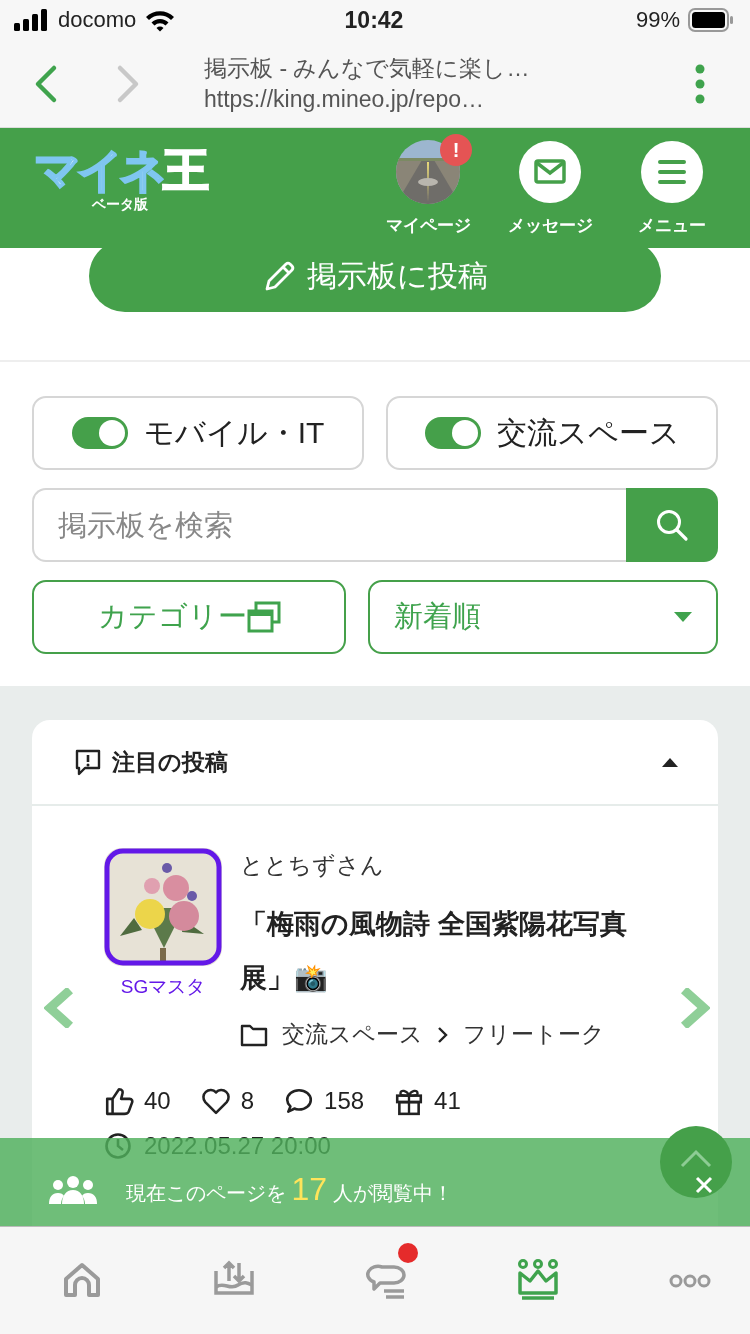 The image size is (750, 1334). I want to click on viewer-count-text: 現在このページを 17 人が閲覧中！, so click(289, 1189).